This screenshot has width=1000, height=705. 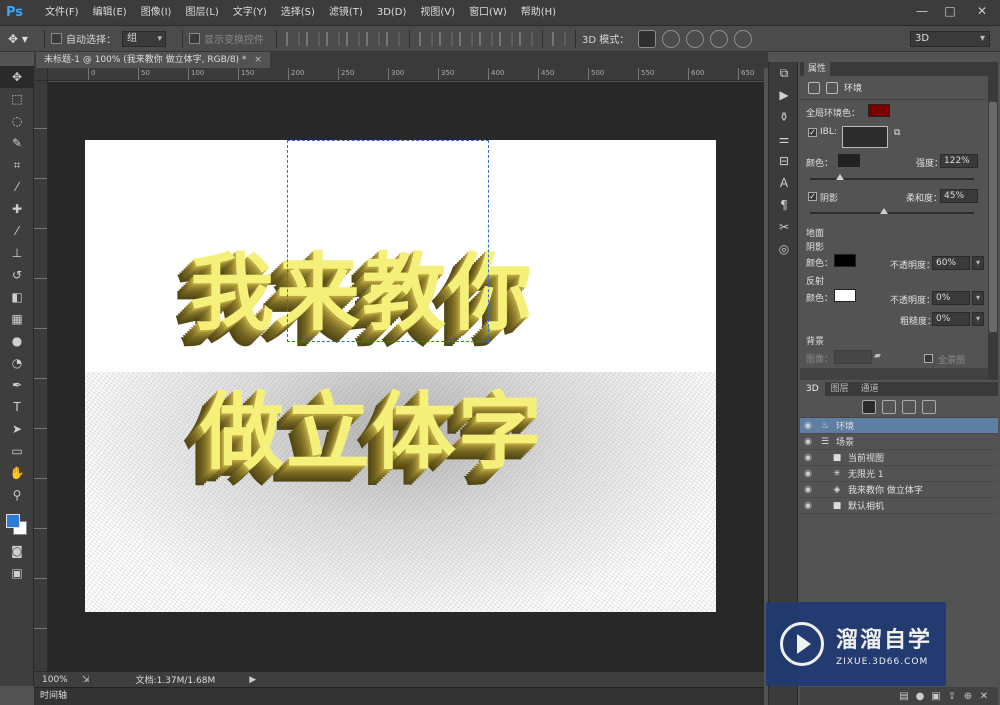 What do you see at coordinates (984, 696) in the screenshot?
I see `delete-icon: ✕` at bounding box center [984, 696].